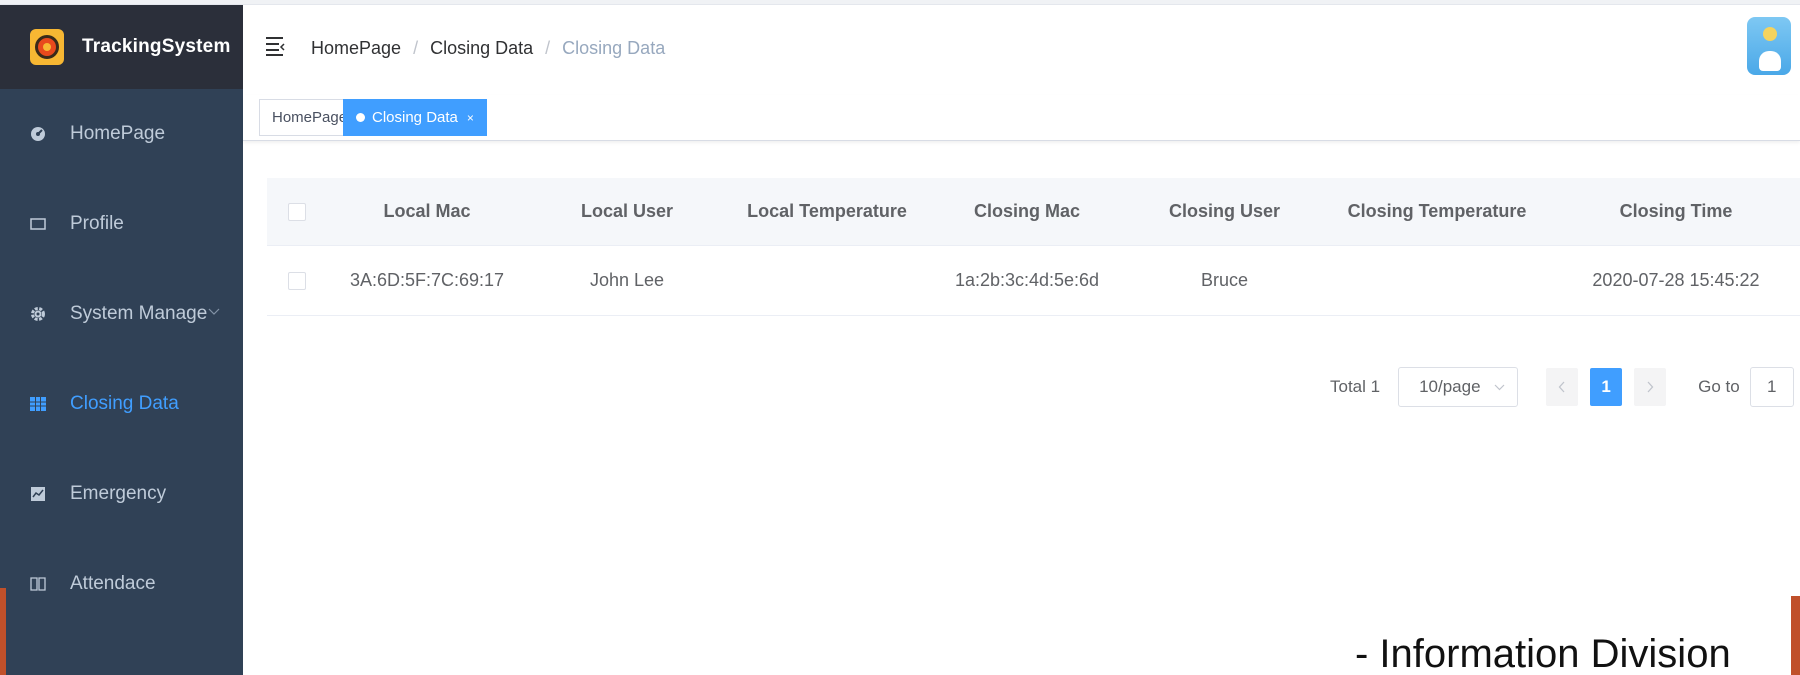 Image resolution: width=1800 pixels, height=675 pixels. Describe the element at coordinates (297, 211) in the screenshot. I see `select-all-checkbox` at that location.